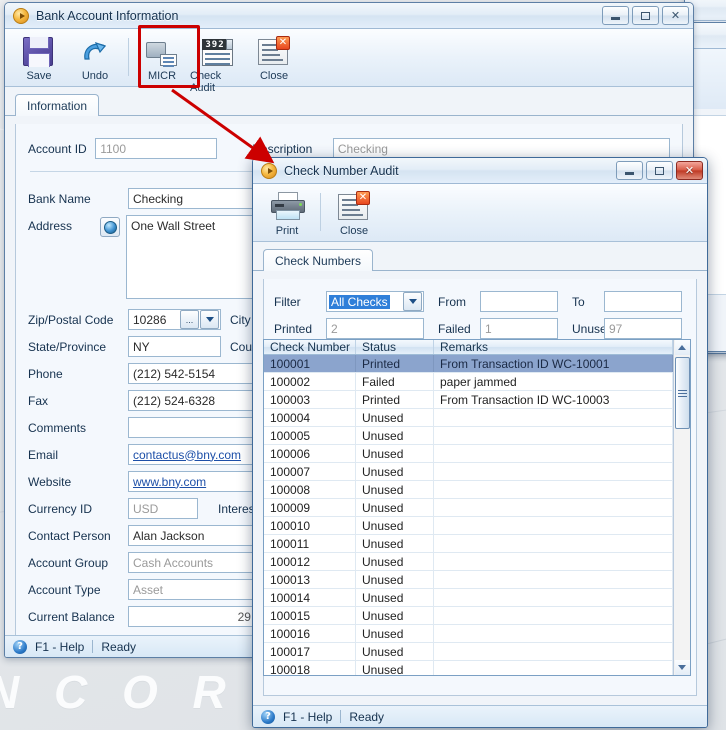 This screenshot has height=730, width=726. What do you see at coordinates (452, 301) in the screenshot?
I see `from-label: From` at bounding box center [452, 301].